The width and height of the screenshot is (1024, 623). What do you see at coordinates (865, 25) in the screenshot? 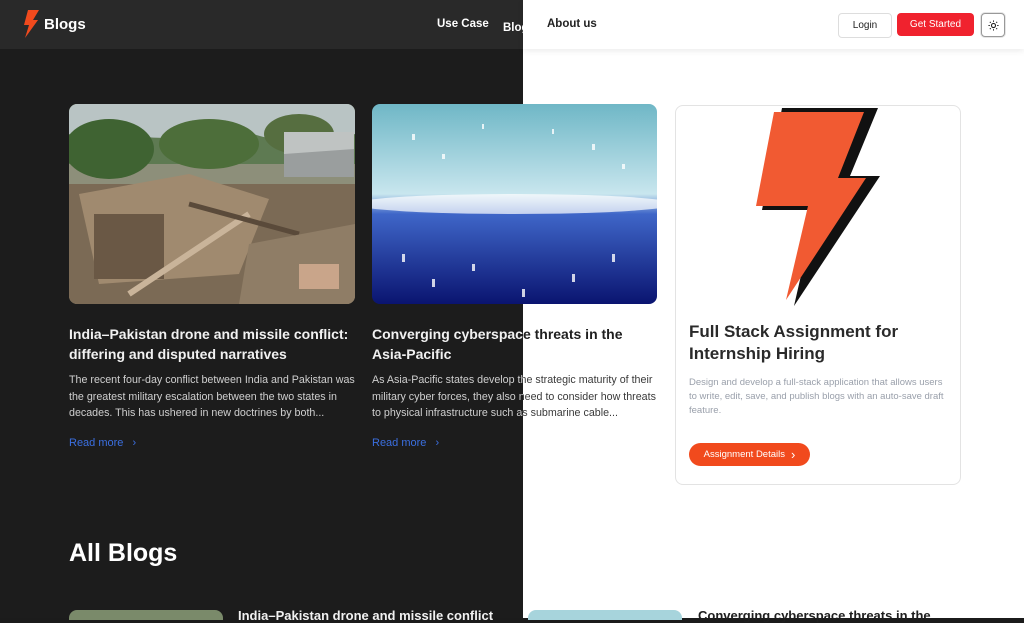
I see `login-button: Login` at bounding box center [865, 25].